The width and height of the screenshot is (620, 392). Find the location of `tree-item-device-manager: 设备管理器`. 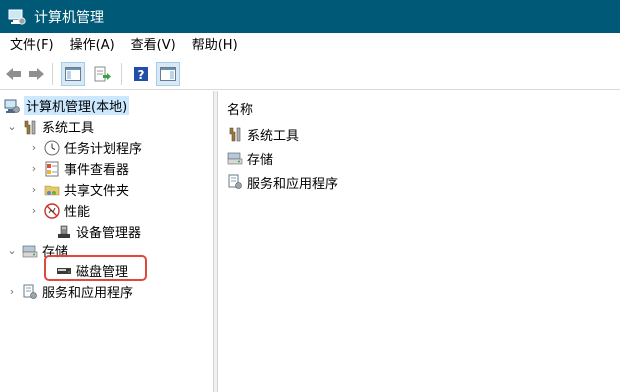

tree-item-device-manager: 设备管理器 is located at coordinates (90, 231).